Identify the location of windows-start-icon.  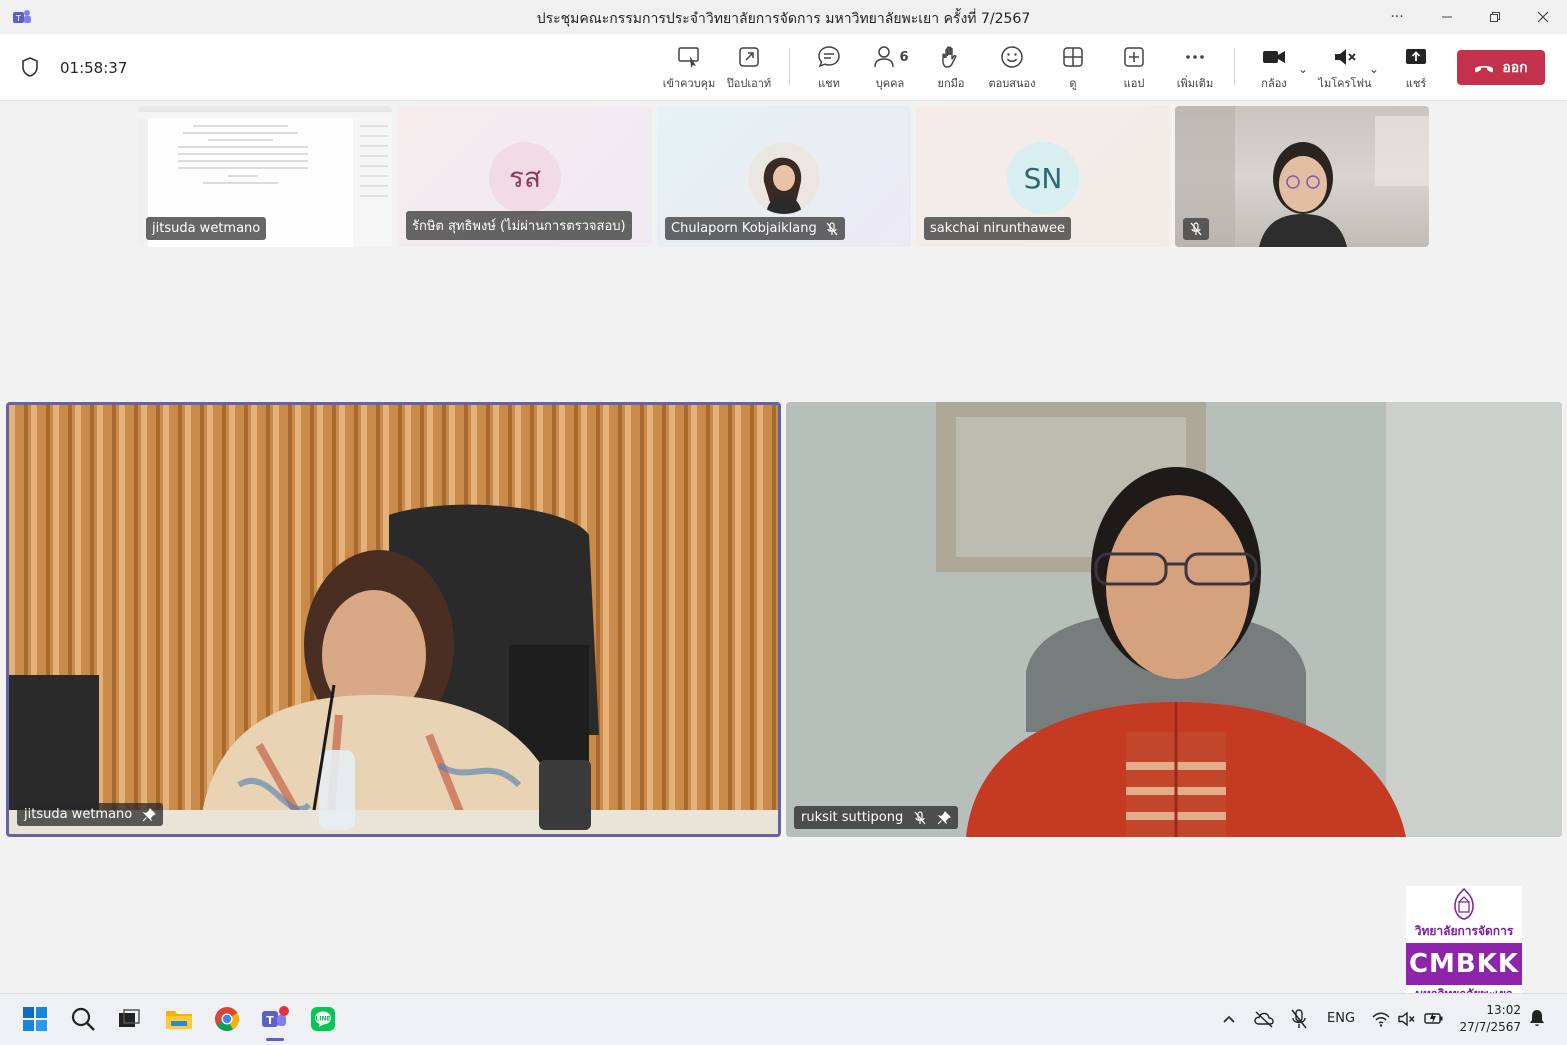
(35, 1019).